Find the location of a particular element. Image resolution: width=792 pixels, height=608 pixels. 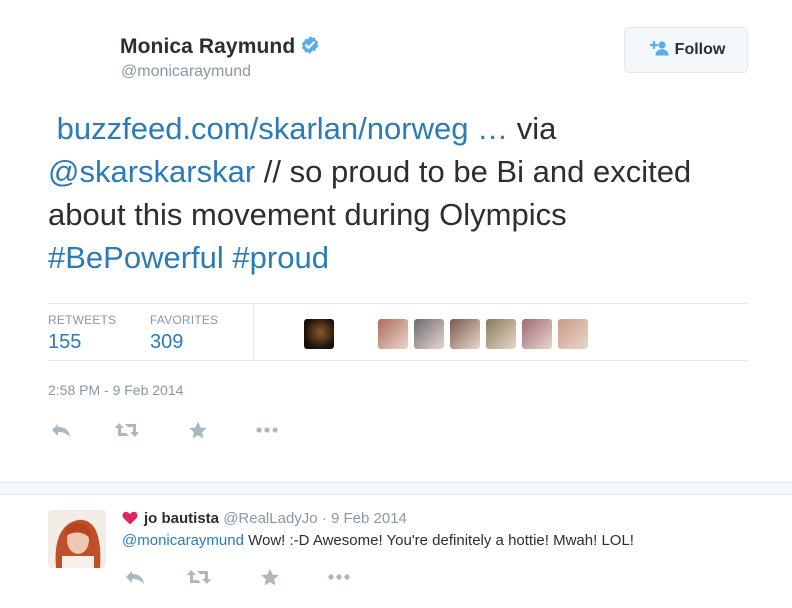

retweets-count: 155 is located at coordinates (82, 342).